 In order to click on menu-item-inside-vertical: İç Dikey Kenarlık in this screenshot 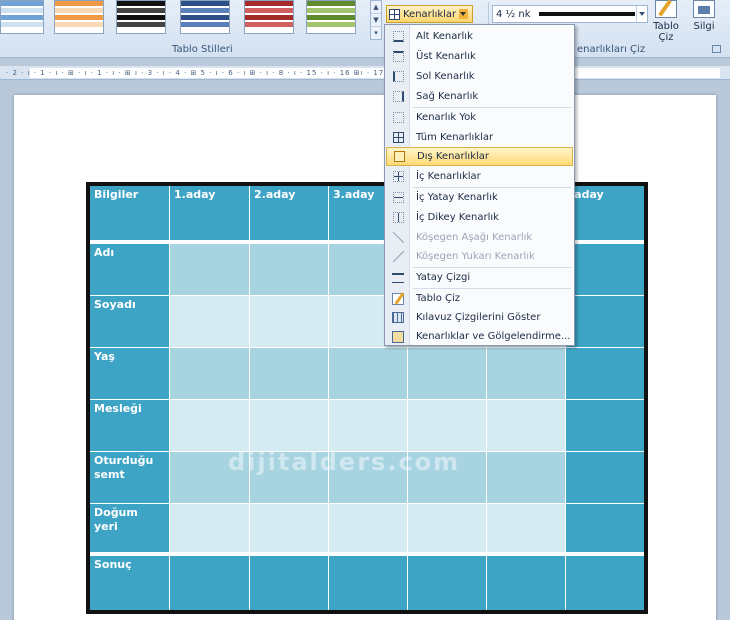, I will do `click(479, 217)`.